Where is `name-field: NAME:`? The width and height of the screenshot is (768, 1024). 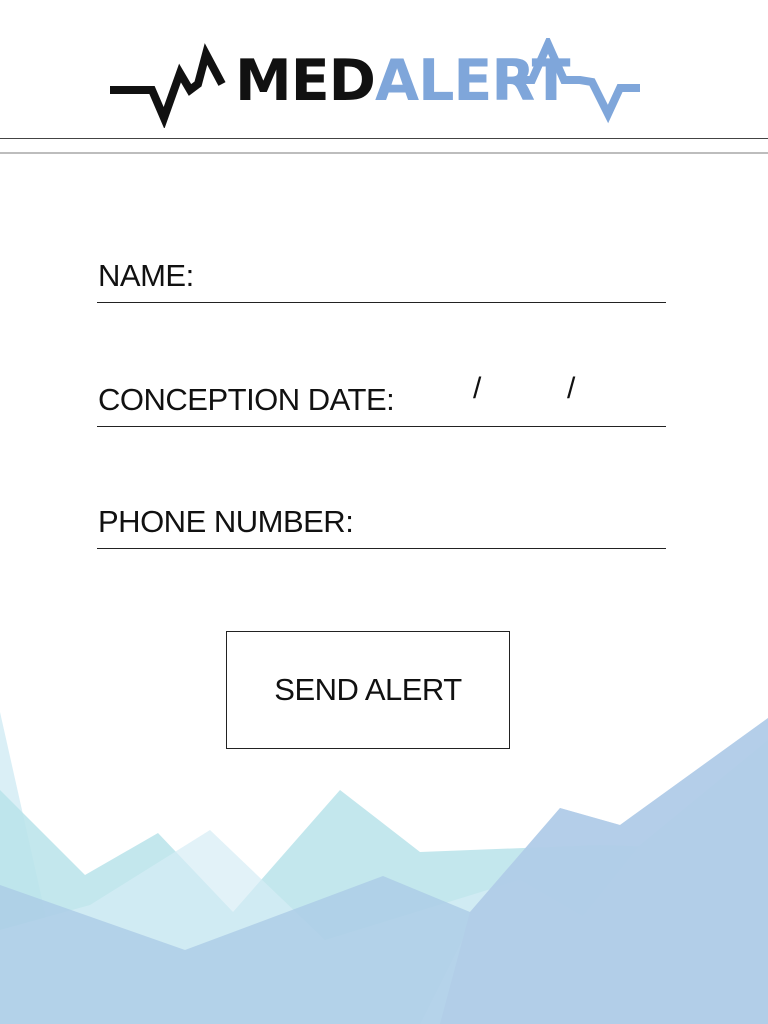 name-field: NAME: is located at coordinates (381, 278).